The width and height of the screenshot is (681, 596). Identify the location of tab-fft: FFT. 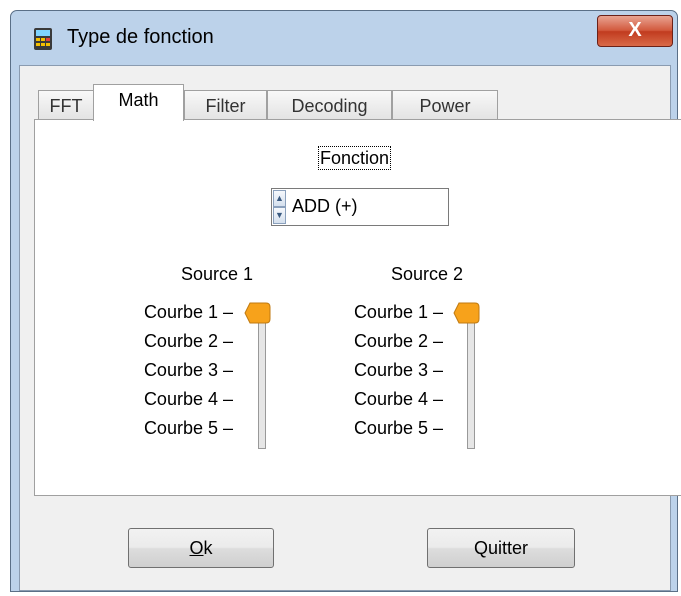
(66, 105).